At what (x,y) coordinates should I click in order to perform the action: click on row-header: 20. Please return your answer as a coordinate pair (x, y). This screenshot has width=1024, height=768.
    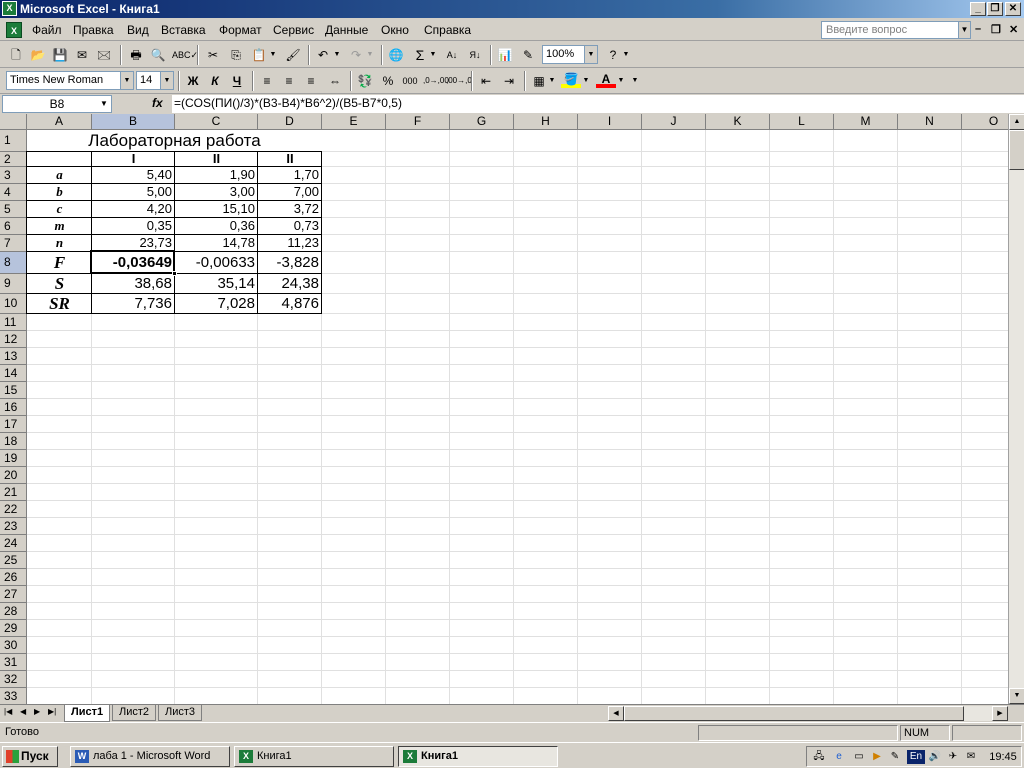
    Looking at the image, I should click on (13, 475).